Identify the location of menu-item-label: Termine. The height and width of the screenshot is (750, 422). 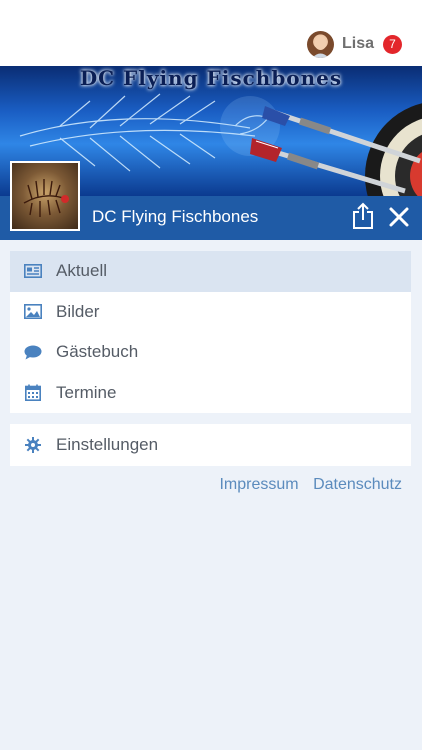
(86, 392).